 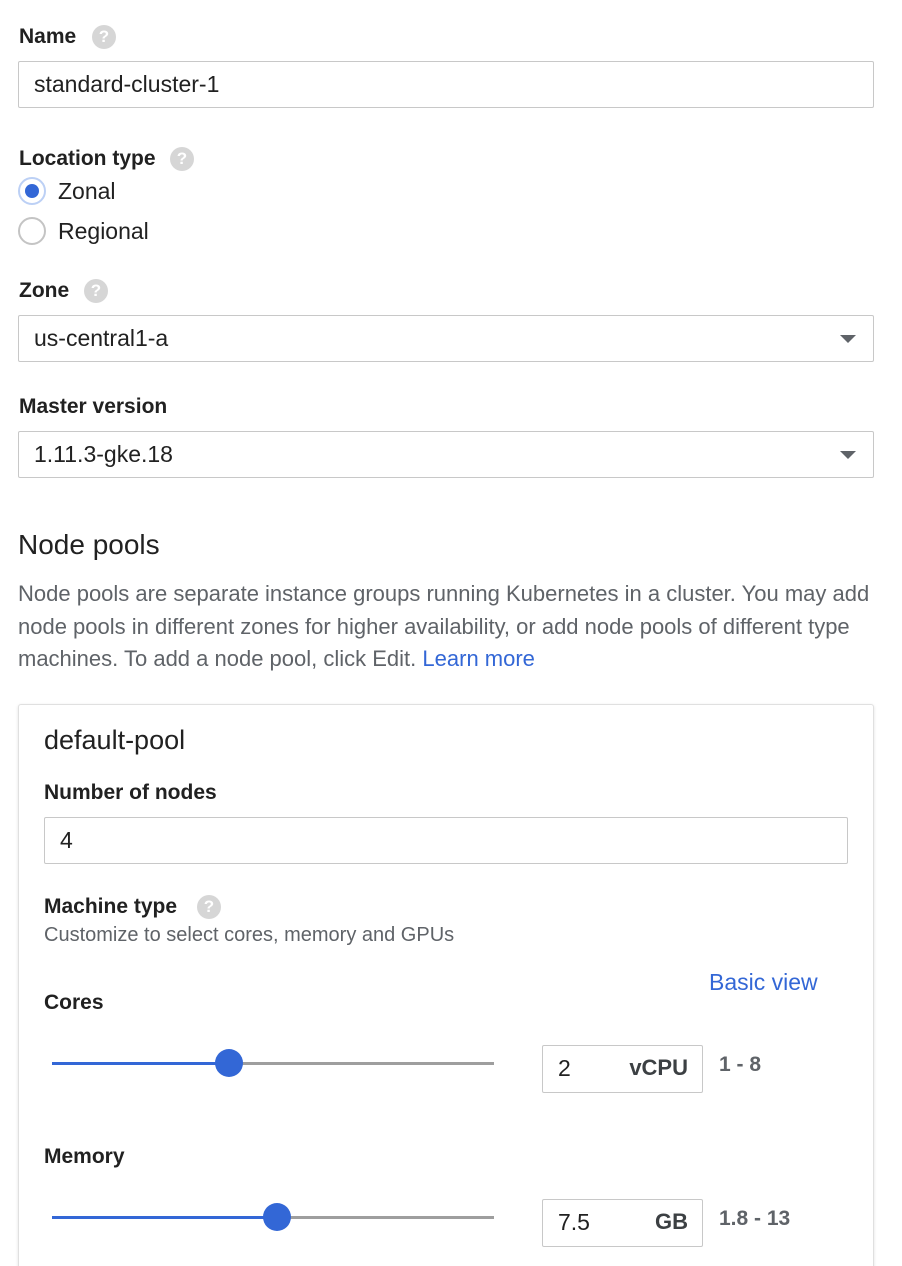 What do you see at coordinates (478, 658) in the screenshot?
I see `learn-more-link: Learn more` at bounding box center [478, 658].